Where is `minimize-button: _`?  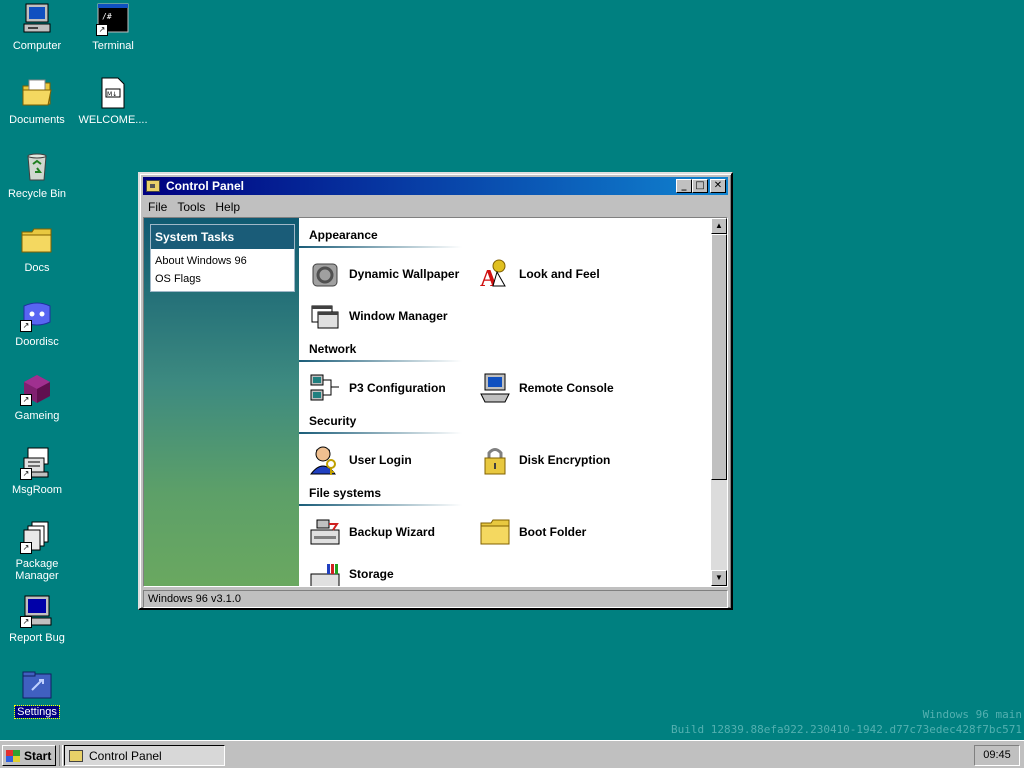 minimize-button: _ is located at coordinates (684, 186).